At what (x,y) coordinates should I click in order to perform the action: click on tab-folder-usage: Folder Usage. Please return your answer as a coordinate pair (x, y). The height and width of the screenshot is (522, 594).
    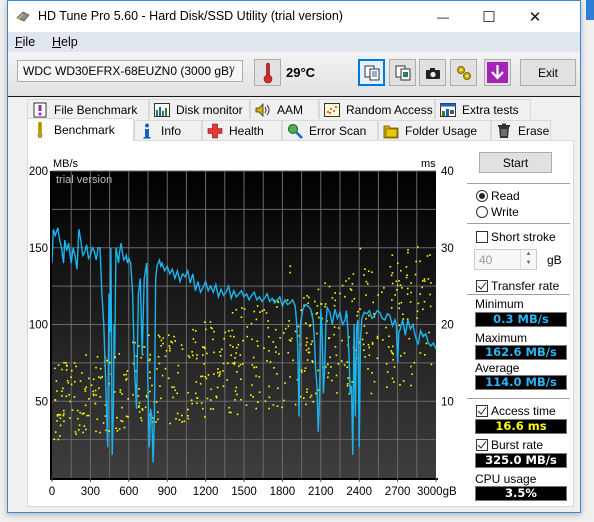
    Looking at the image, I should click on (434, 130).